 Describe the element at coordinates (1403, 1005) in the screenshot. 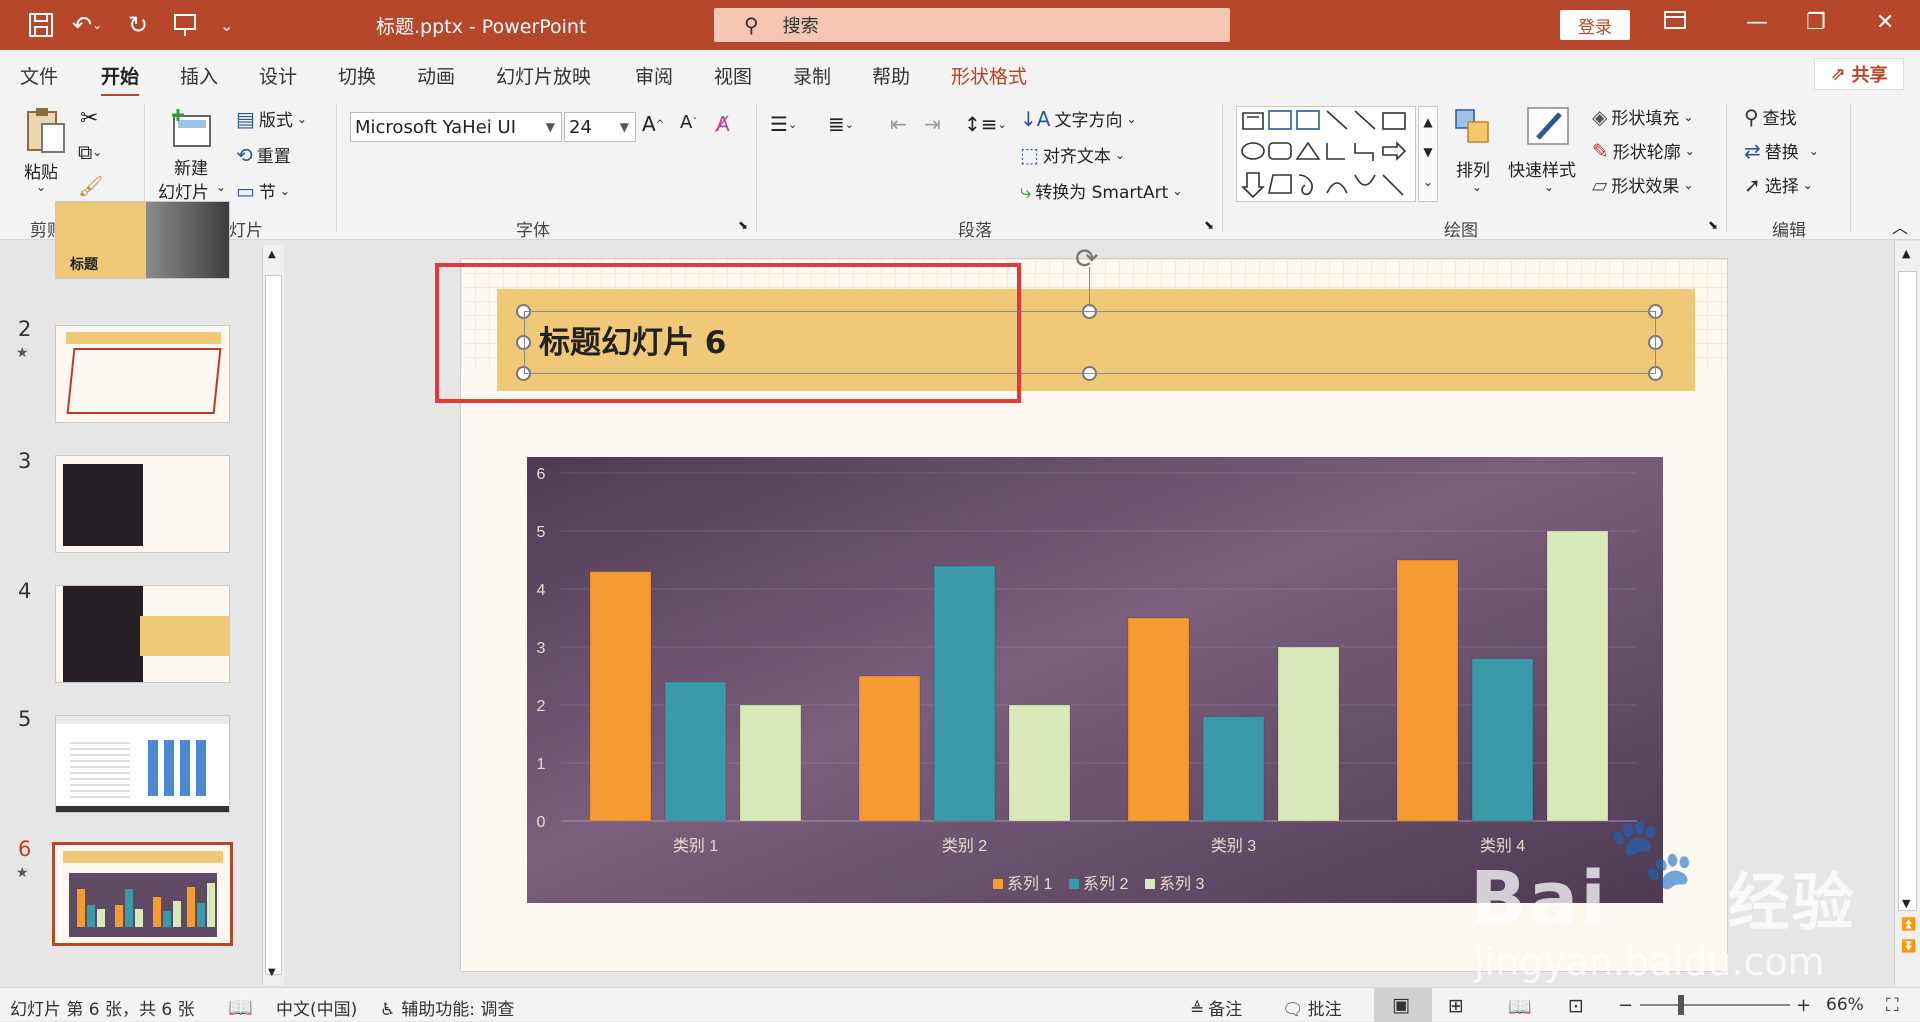

I see `normal-view-button: ▣` at that location.